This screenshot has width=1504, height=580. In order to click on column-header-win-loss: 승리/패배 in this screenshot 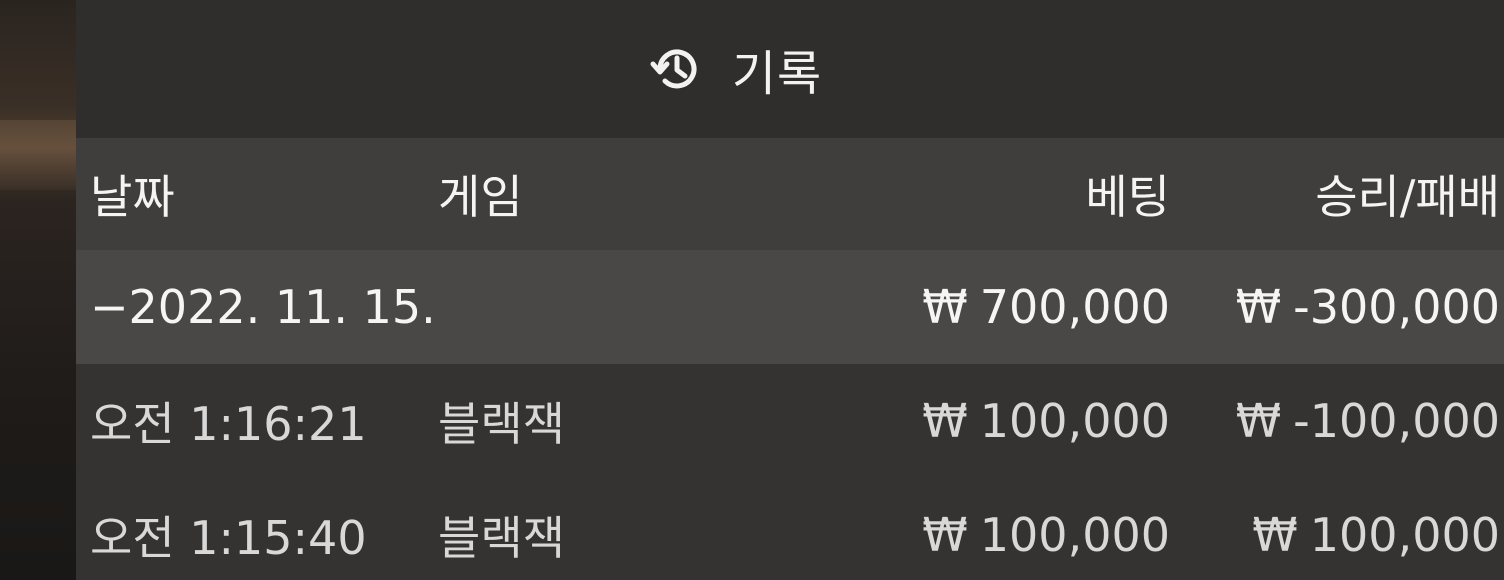, I will do `click(1407, 197)`.